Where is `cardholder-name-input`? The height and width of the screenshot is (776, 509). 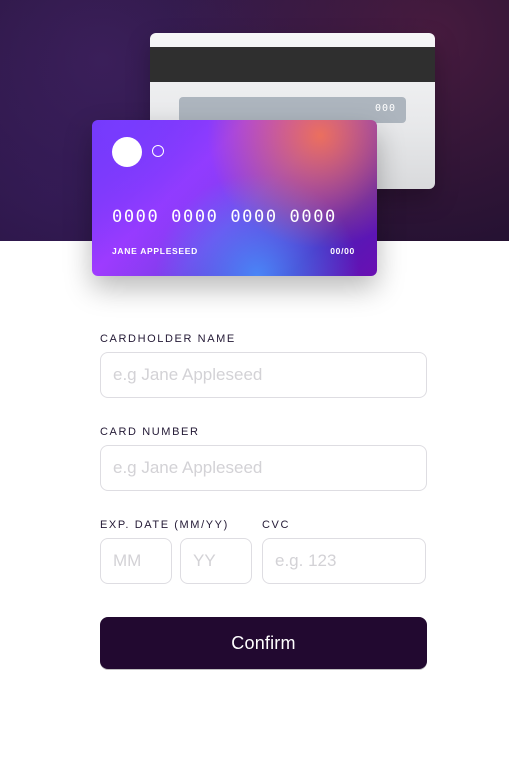 cardholder-name-input is located at coordinates (263, 375).